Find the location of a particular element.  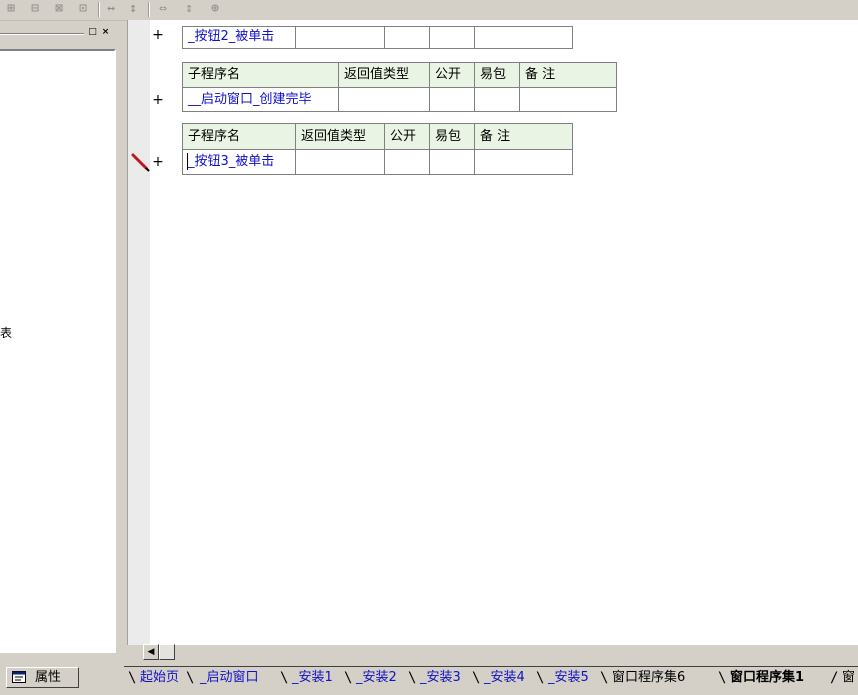

panel-header: □ × is located at coordinates (59, 33).